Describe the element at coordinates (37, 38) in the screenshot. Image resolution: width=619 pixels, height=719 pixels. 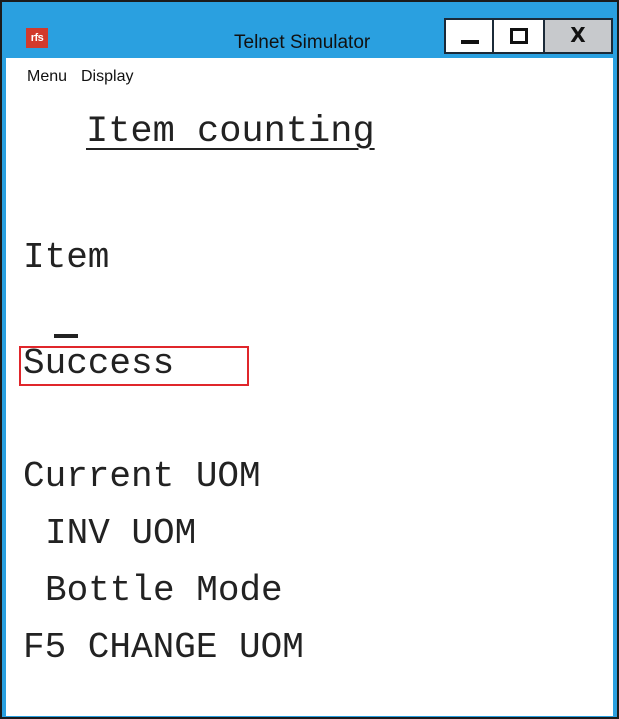
I see `rfs-app-icon: rfs` at that location.